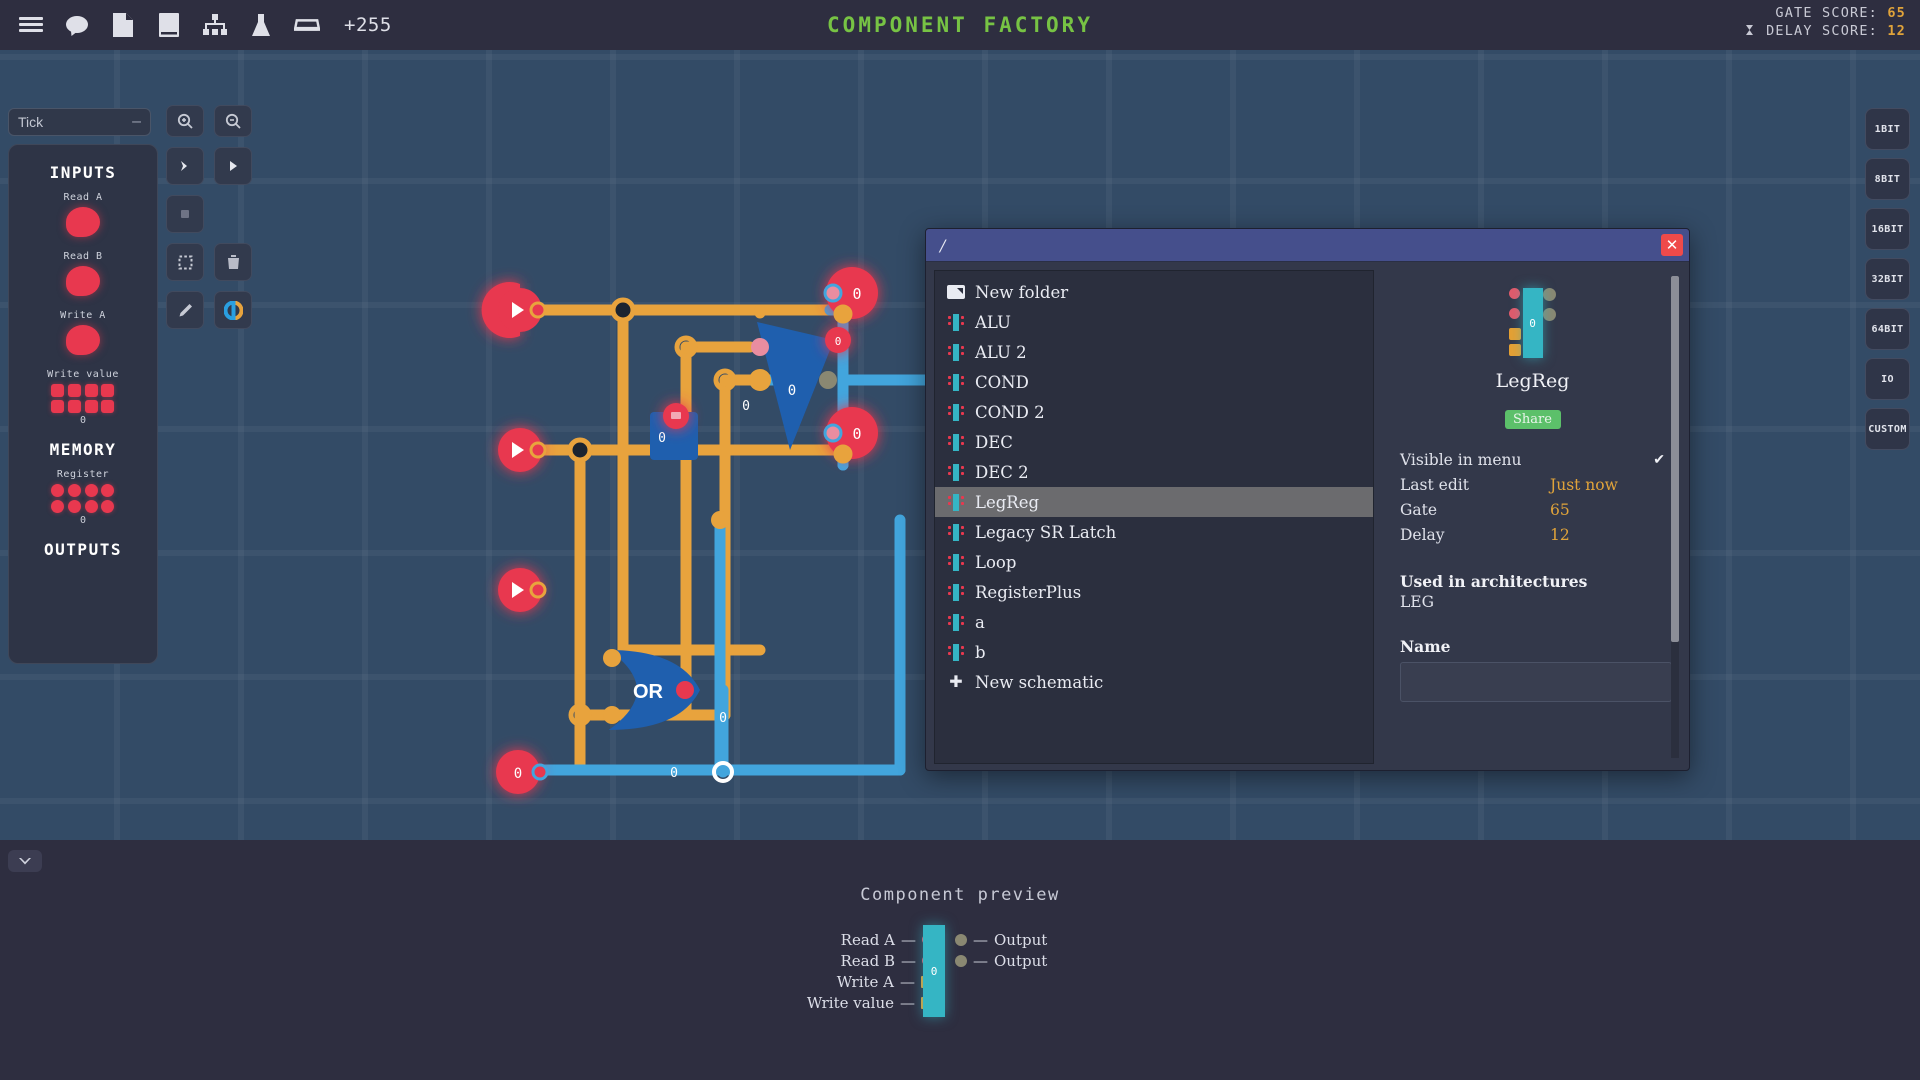 The height and width of the screenshot is (1080, 1920). I want to click on bit-button-64bit: 64BIT, so click(1887, 329).